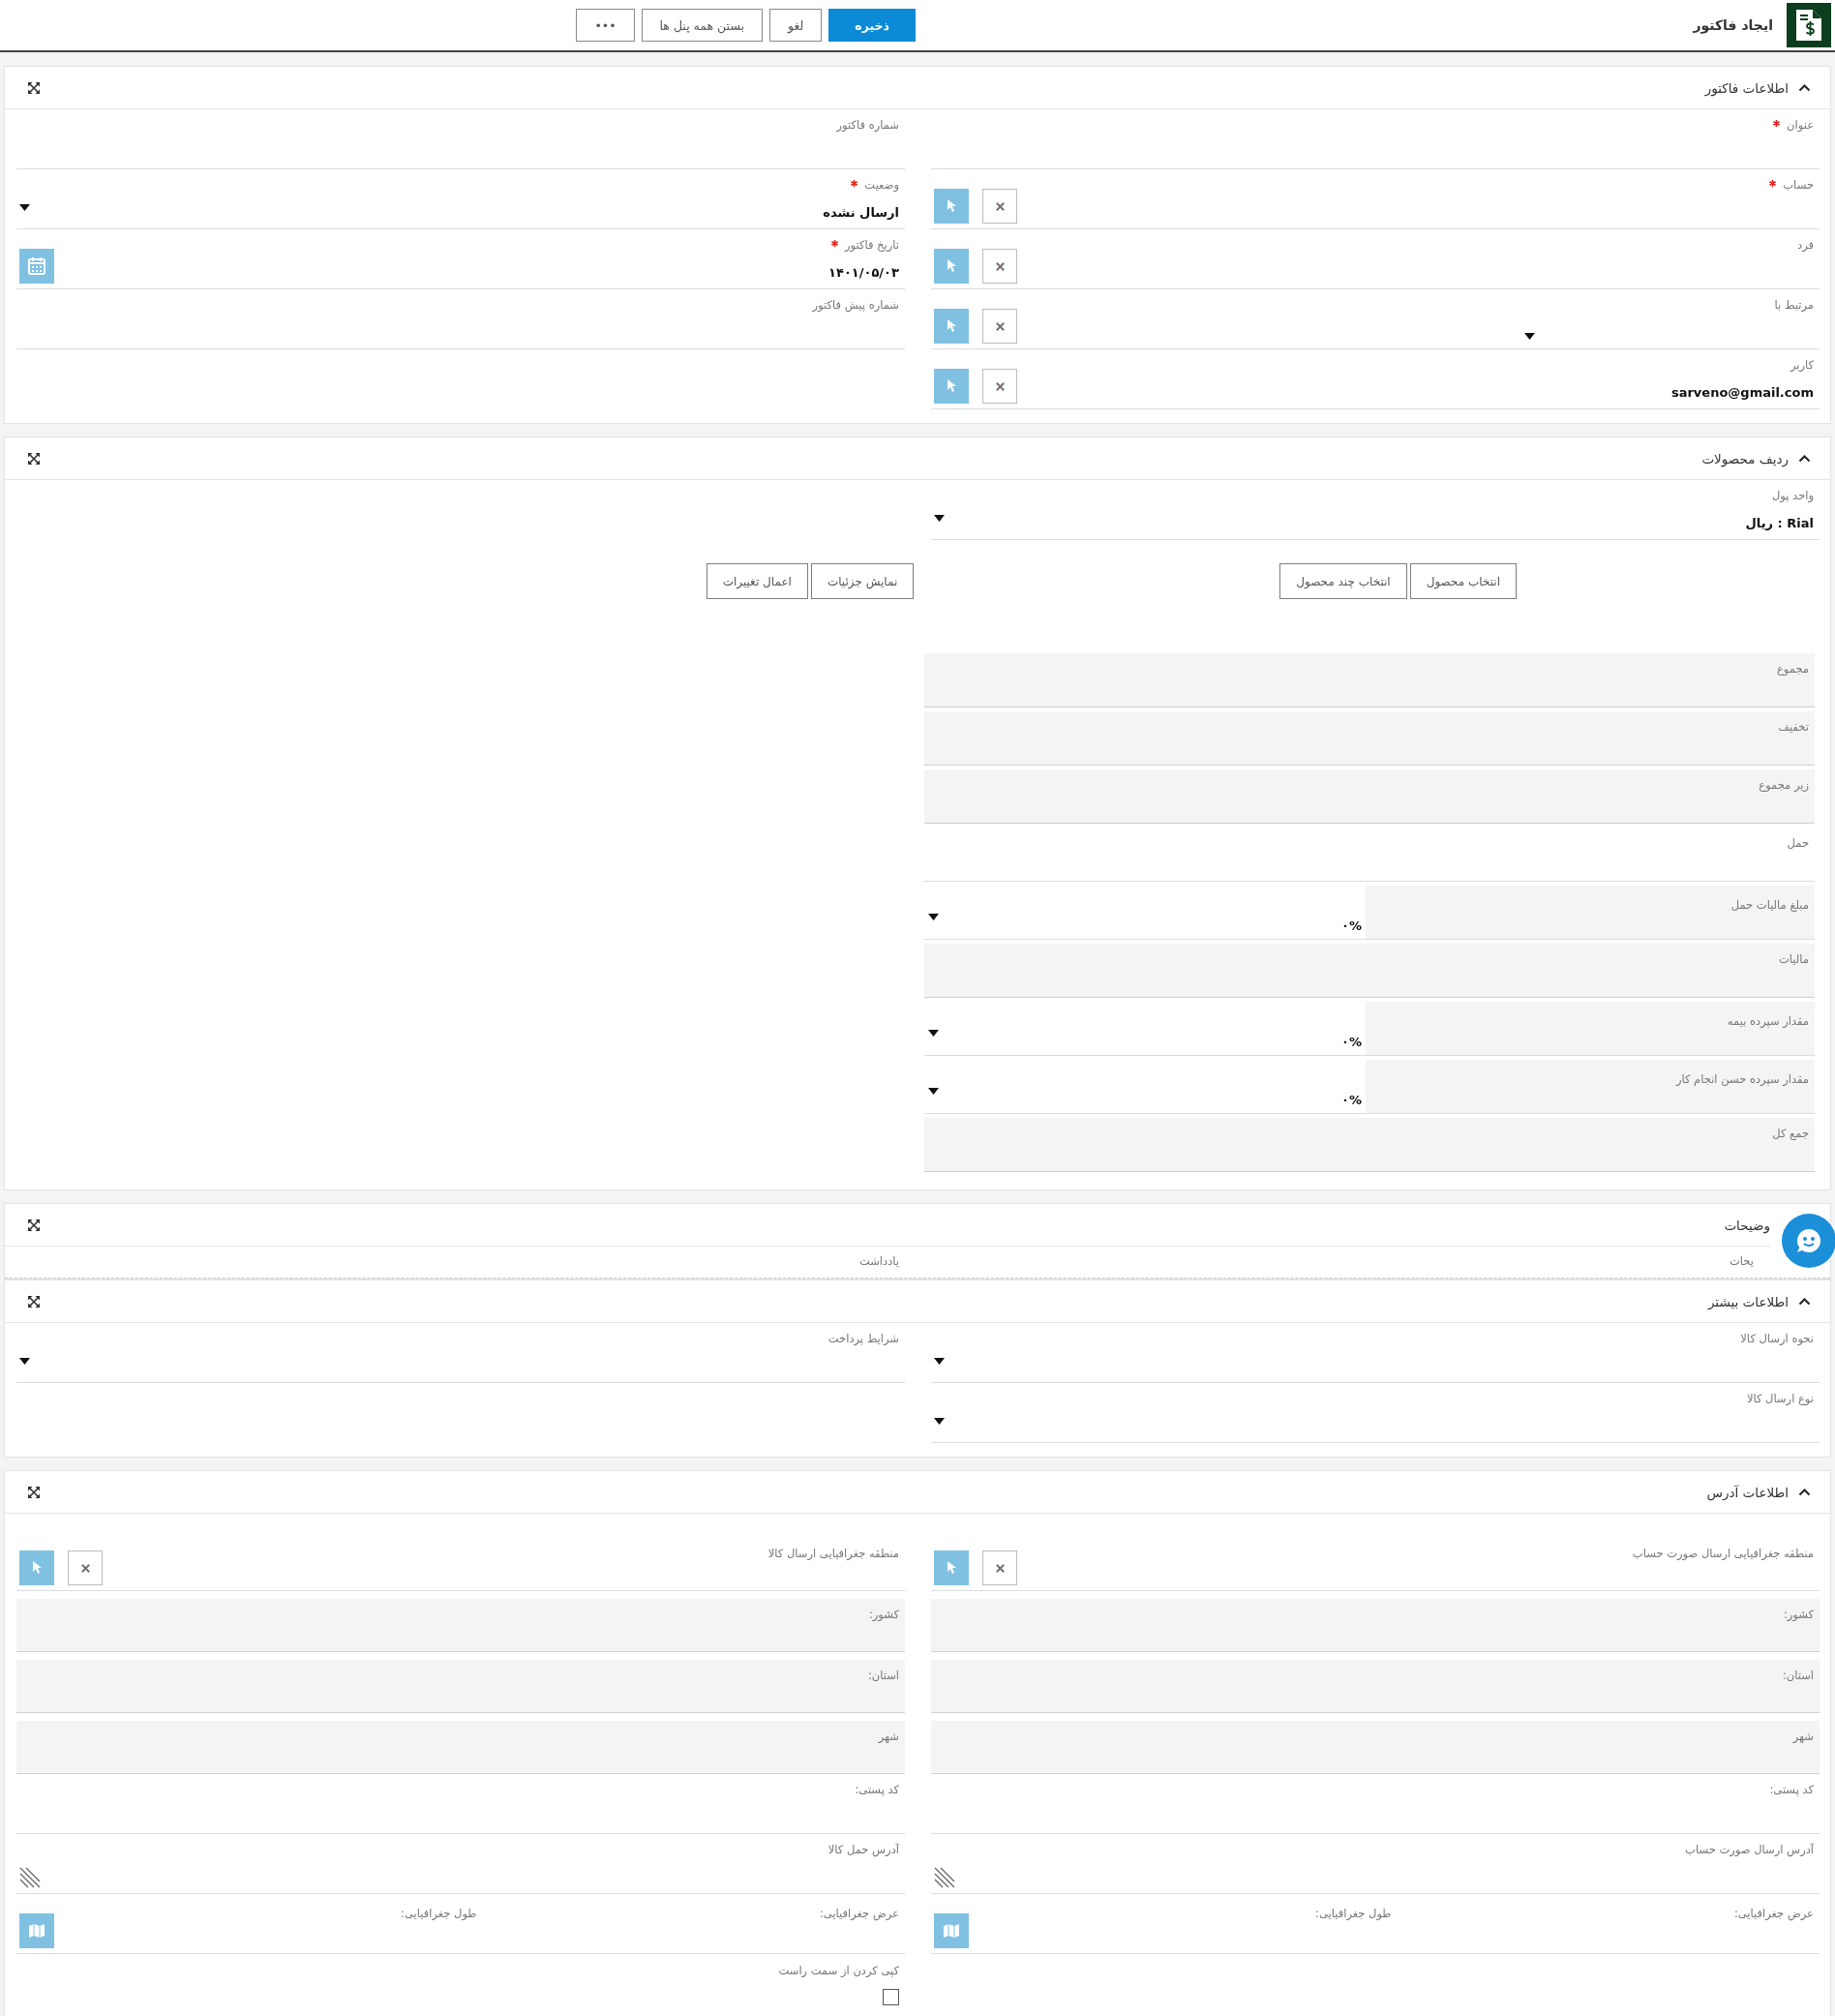 The height and width of the screenshot is (2016, 1835). I want to click on action-button: اعمال تغییرات, so click(757, 581).